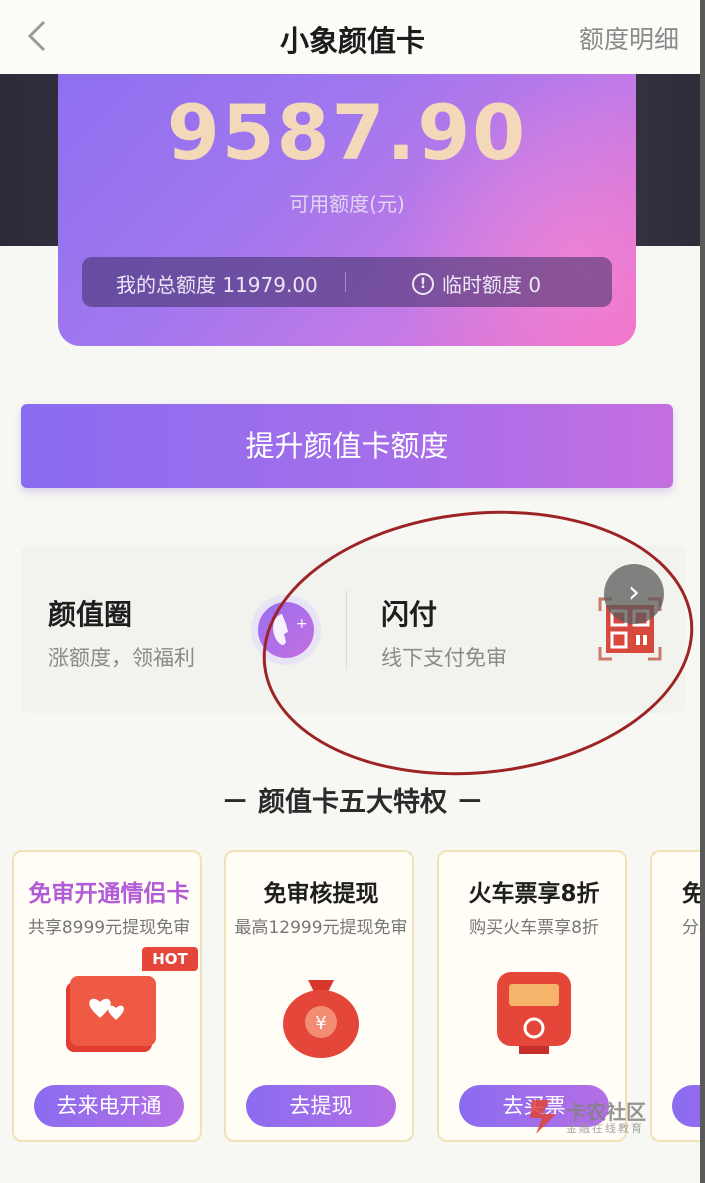  What do you see at coordinates (109, 928) in the screenshot?
I see `privilege-subtitle: 共享8999元提现免审` at bounding box center [109, 928].